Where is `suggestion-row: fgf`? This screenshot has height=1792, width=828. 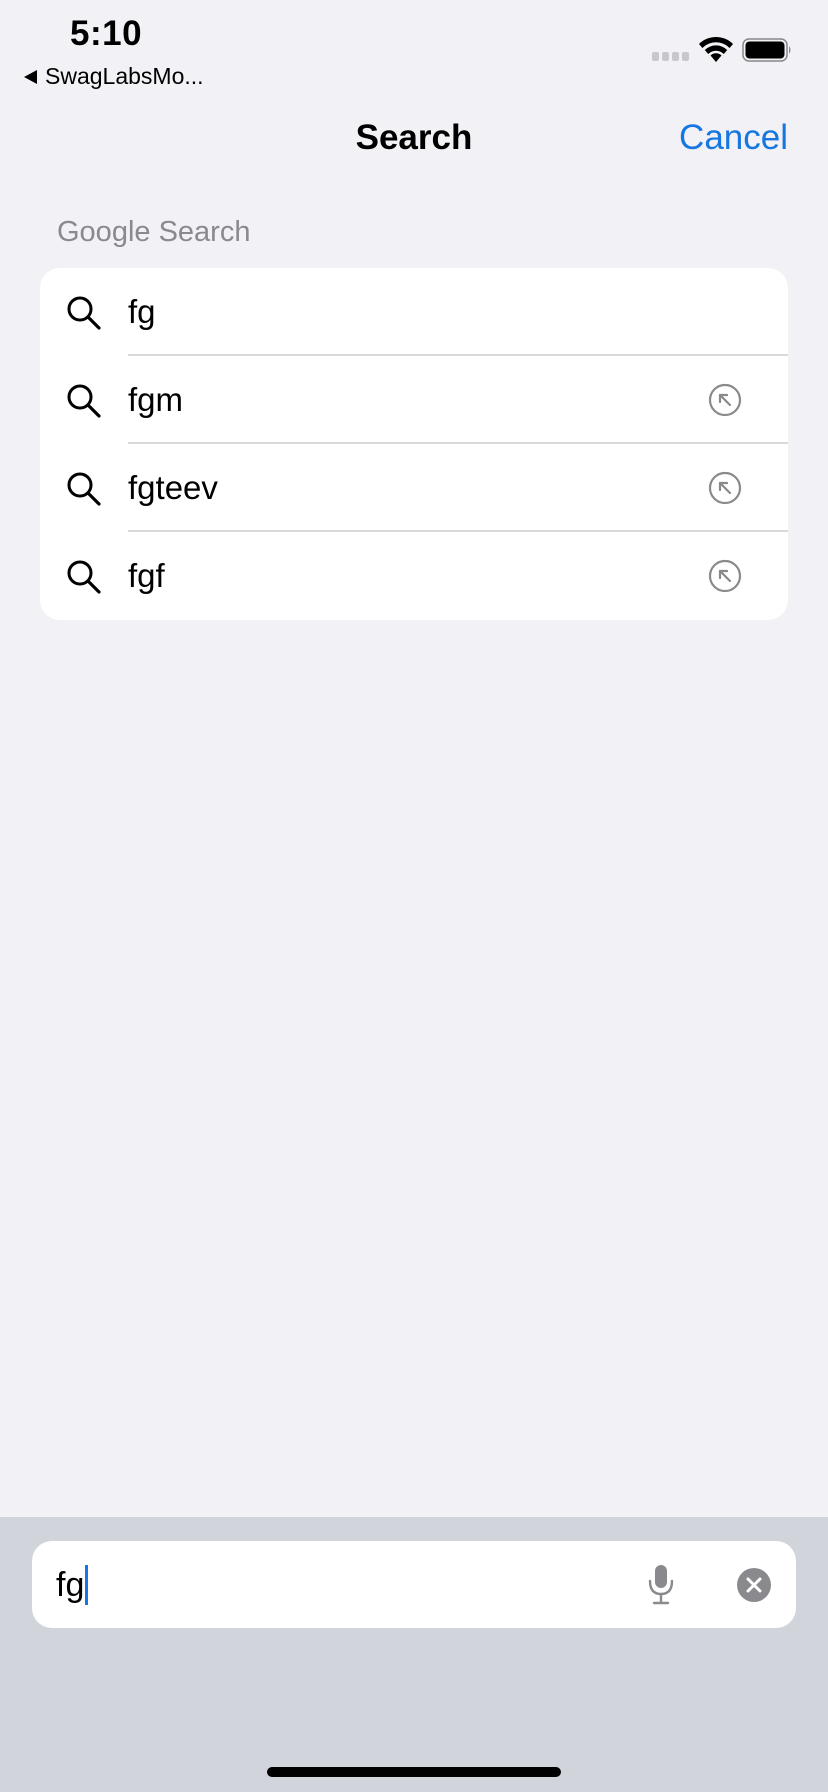 suggestion-row: fgf is located at coordinates (414, 576).